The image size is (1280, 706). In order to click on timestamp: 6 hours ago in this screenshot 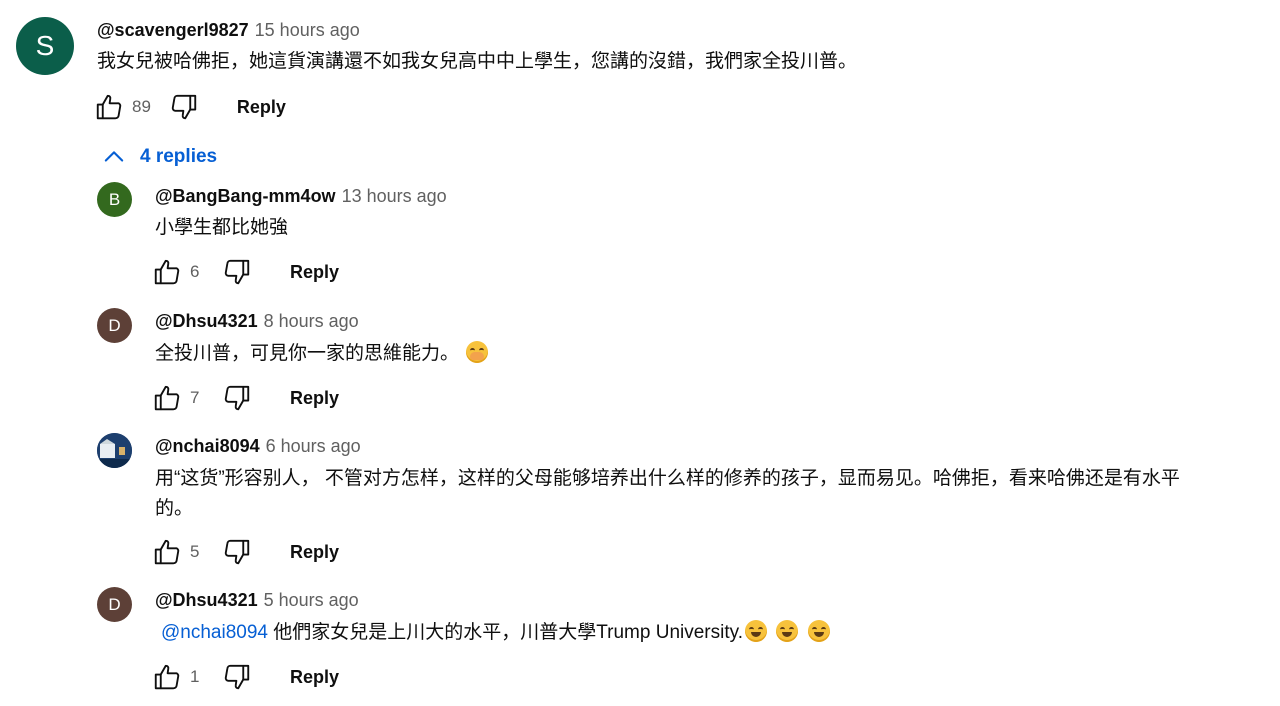, I will do `click(313, 446)`.